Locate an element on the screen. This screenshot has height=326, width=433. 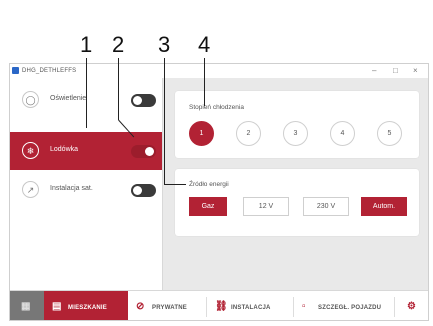
tab-private: ⊘ PRYWATNE is located at coordinates (167, 305).